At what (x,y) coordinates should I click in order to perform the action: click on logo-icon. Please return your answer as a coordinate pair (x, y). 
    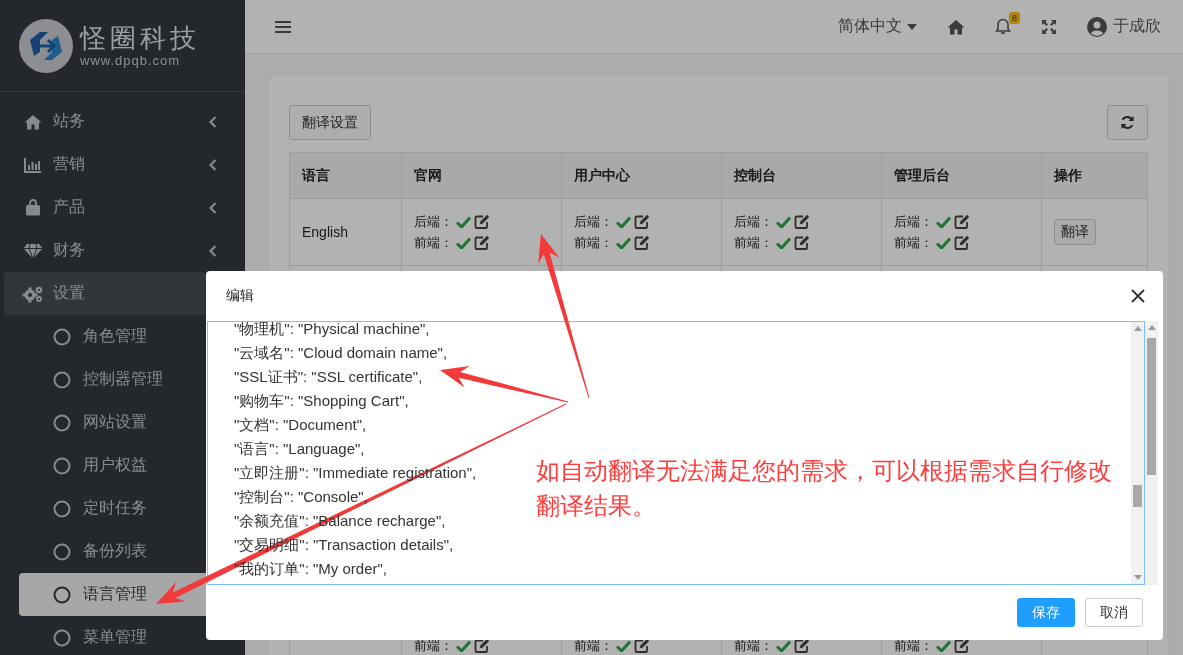
    Looking at the image, I should click on (46, 45).